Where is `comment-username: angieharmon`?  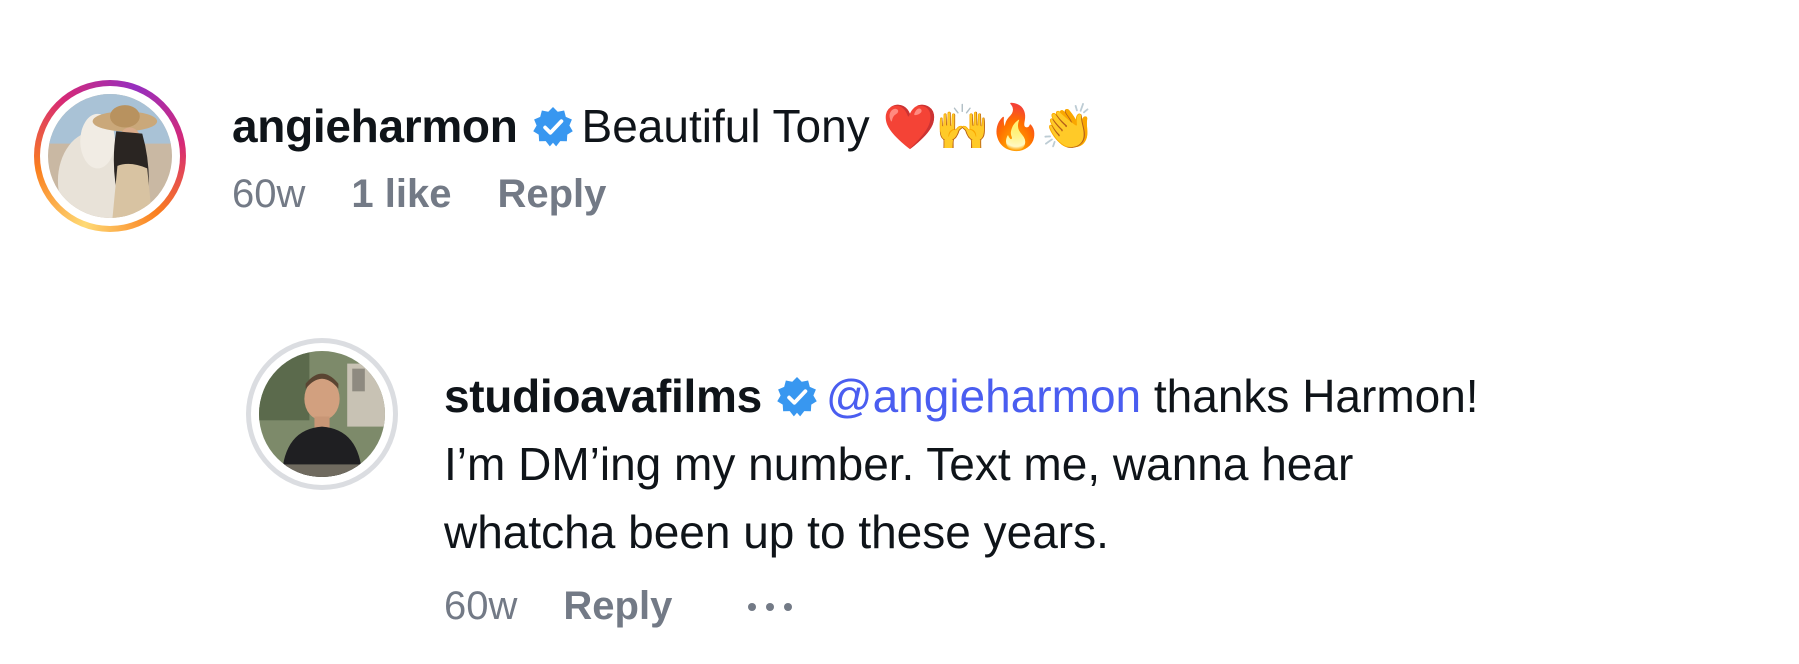 comment-username: angieharmon is located at coordinates (375, 126).